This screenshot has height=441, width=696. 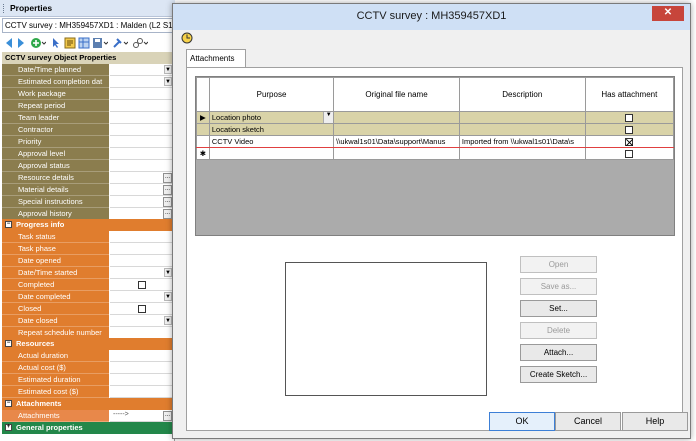 I want to click on property-row: Task phase, so click(x=87, y=249).